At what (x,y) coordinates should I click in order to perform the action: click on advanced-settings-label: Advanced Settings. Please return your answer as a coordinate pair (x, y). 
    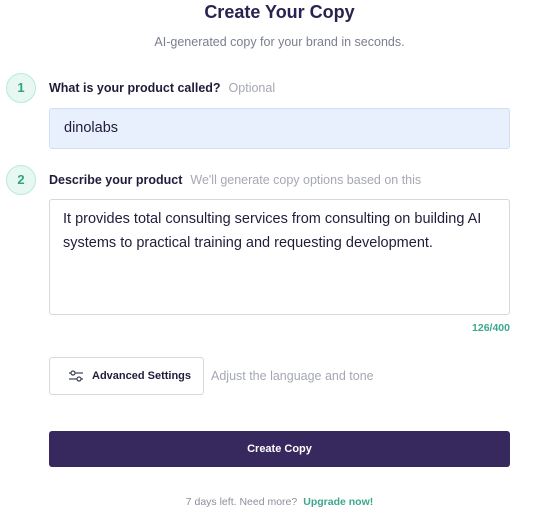
    Looking at the image, I should click on (142, 376).